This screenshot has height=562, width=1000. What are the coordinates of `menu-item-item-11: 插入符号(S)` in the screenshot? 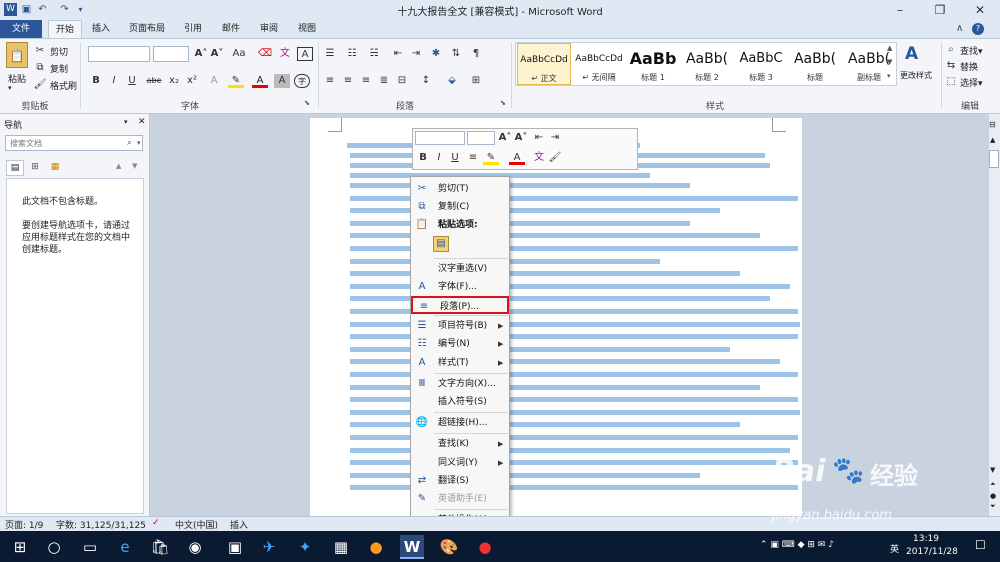 It's located at (460, 402).